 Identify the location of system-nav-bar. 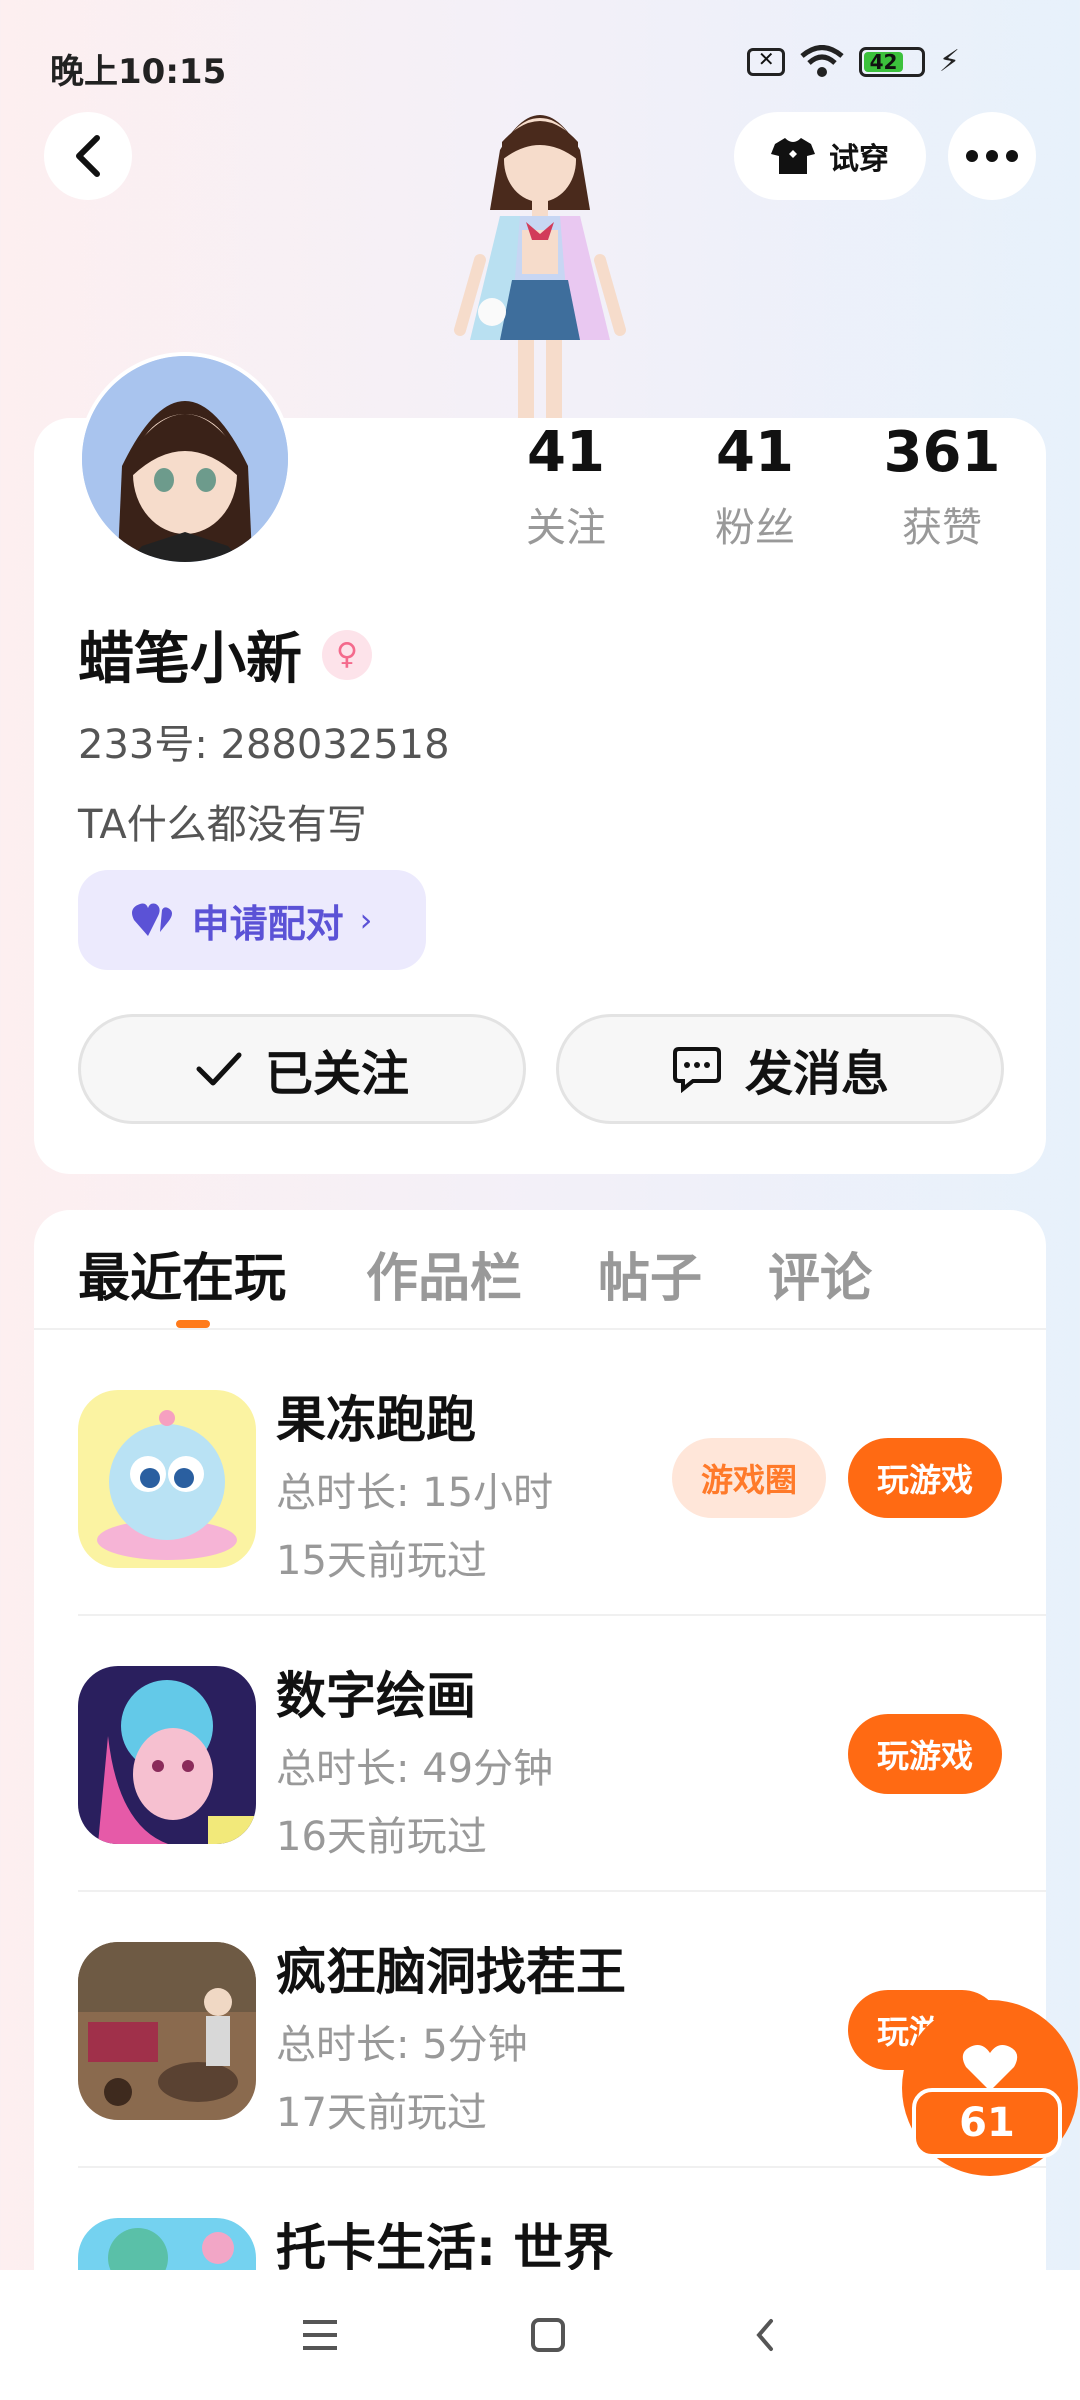
(540, 2335).